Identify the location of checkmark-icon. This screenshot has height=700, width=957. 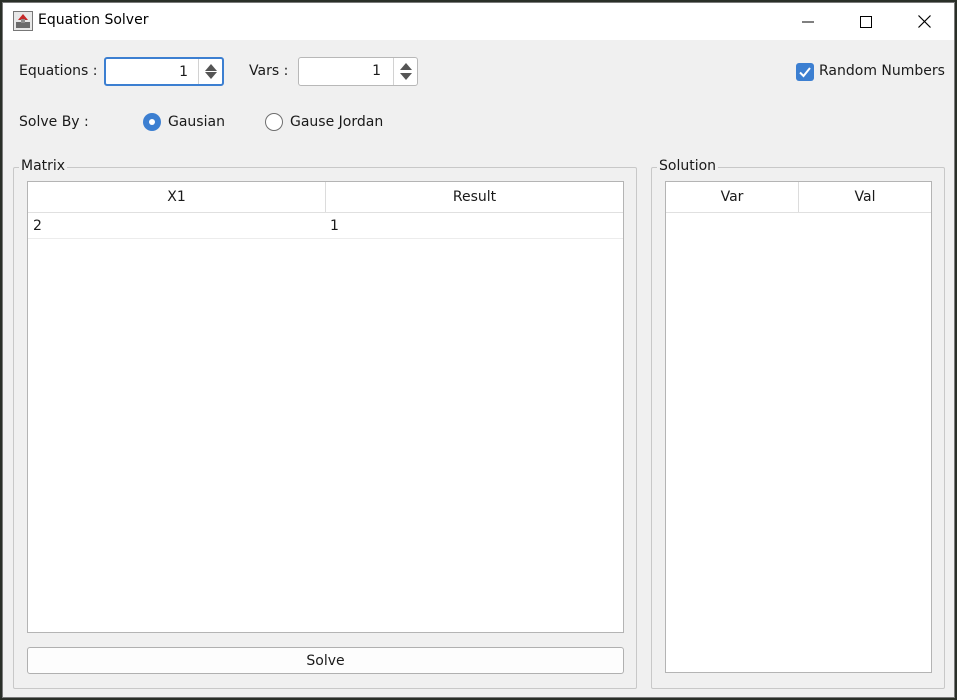
(805, 72).